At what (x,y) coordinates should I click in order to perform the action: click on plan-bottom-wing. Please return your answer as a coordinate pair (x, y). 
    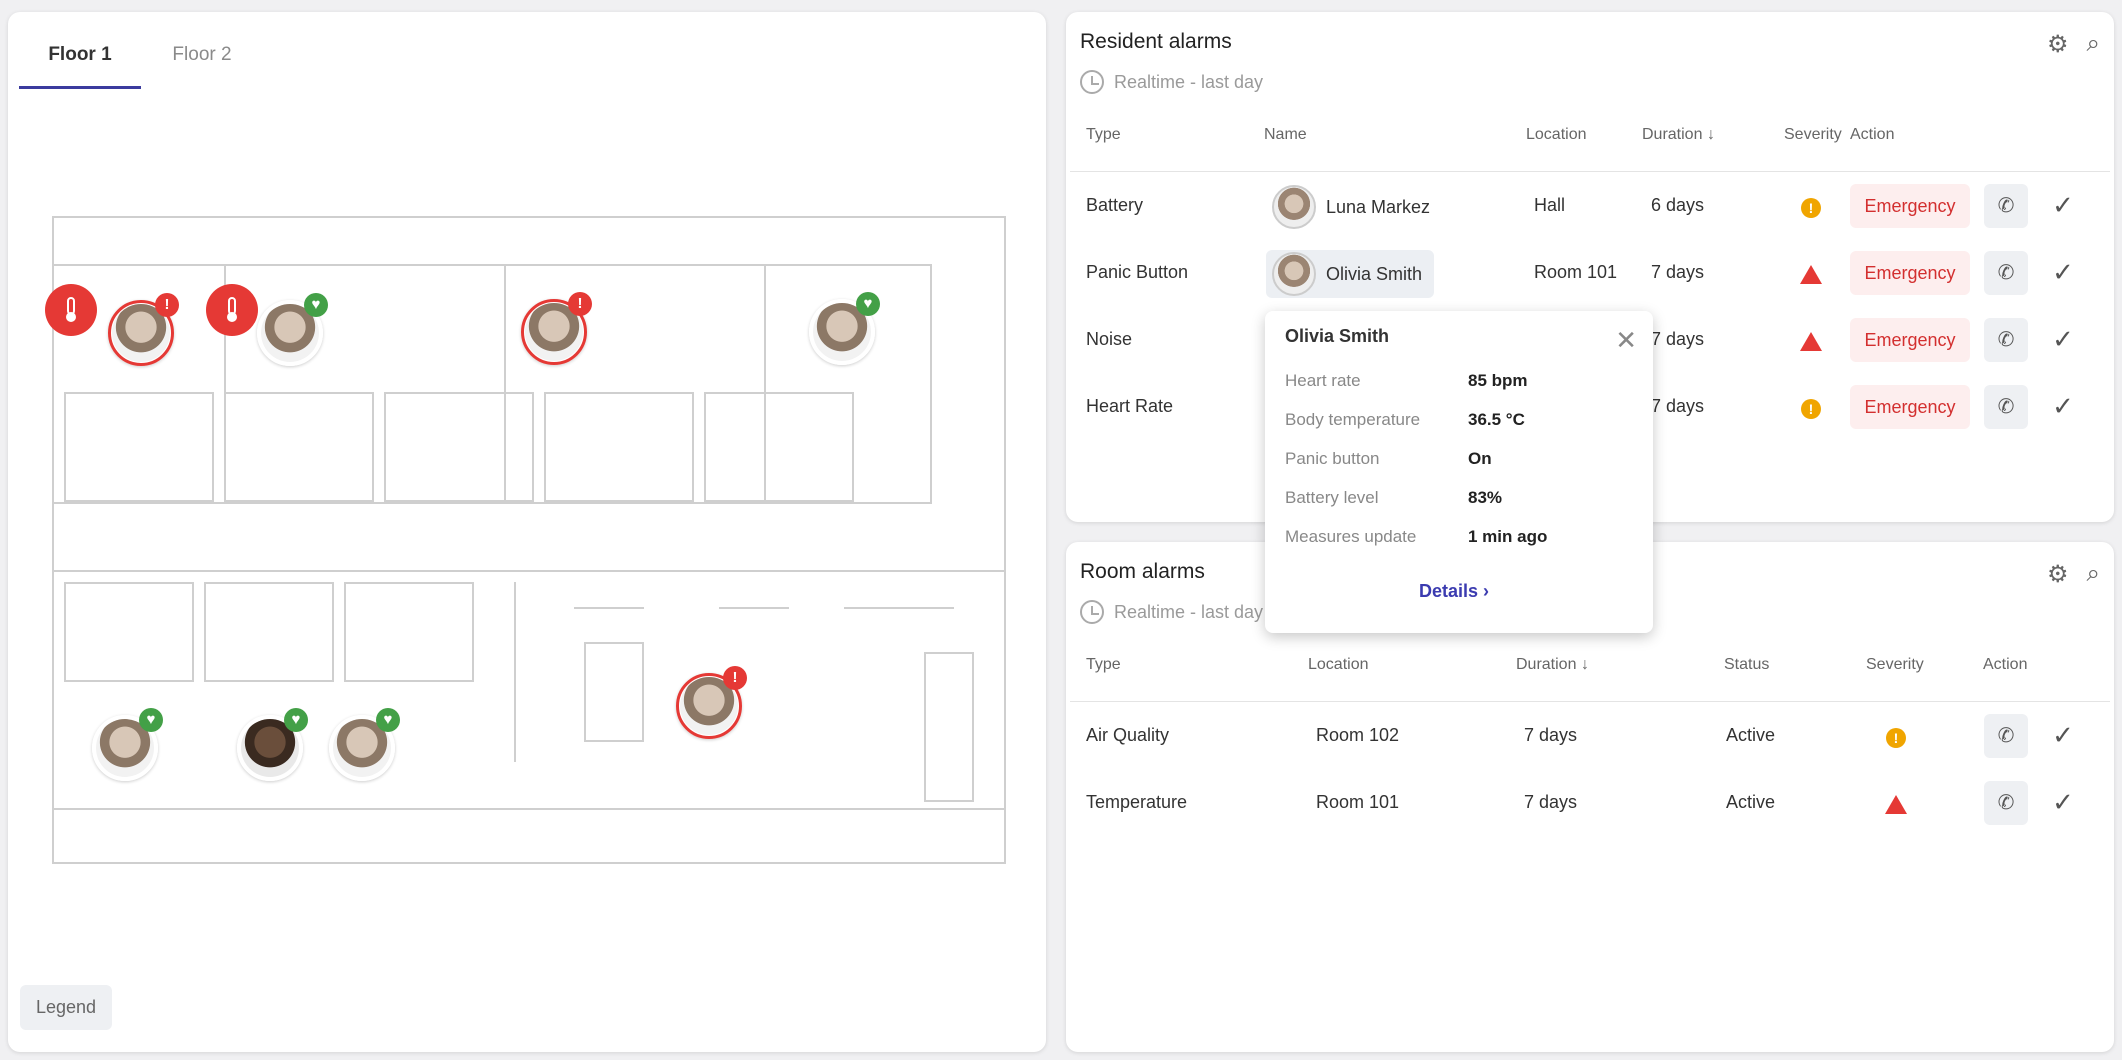
    Looking at the image, I should click on (529, 690).